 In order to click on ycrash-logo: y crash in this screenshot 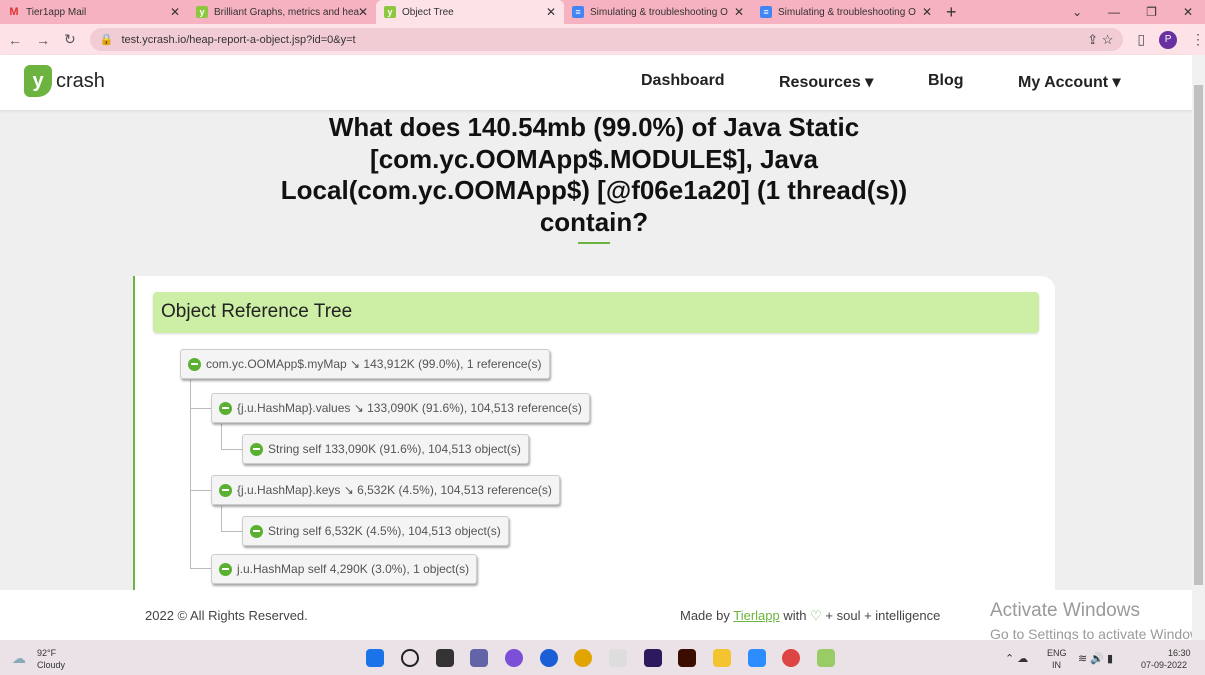, I will do `click(64, 81)`.